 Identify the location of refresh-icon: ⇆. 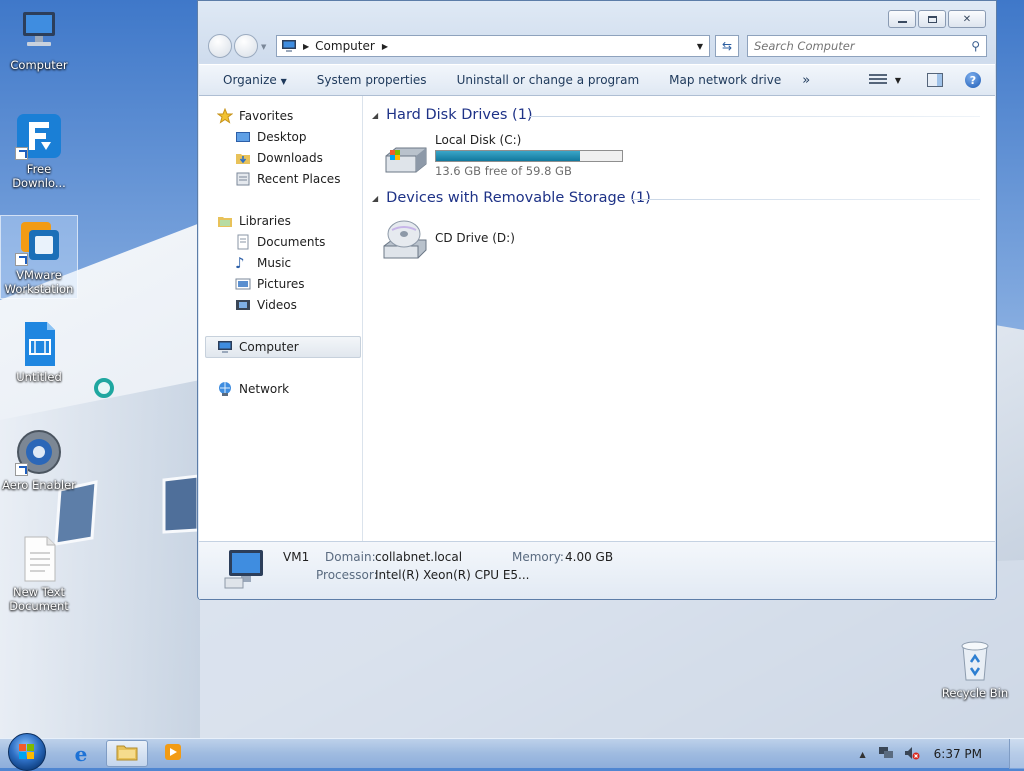
(727, 46).